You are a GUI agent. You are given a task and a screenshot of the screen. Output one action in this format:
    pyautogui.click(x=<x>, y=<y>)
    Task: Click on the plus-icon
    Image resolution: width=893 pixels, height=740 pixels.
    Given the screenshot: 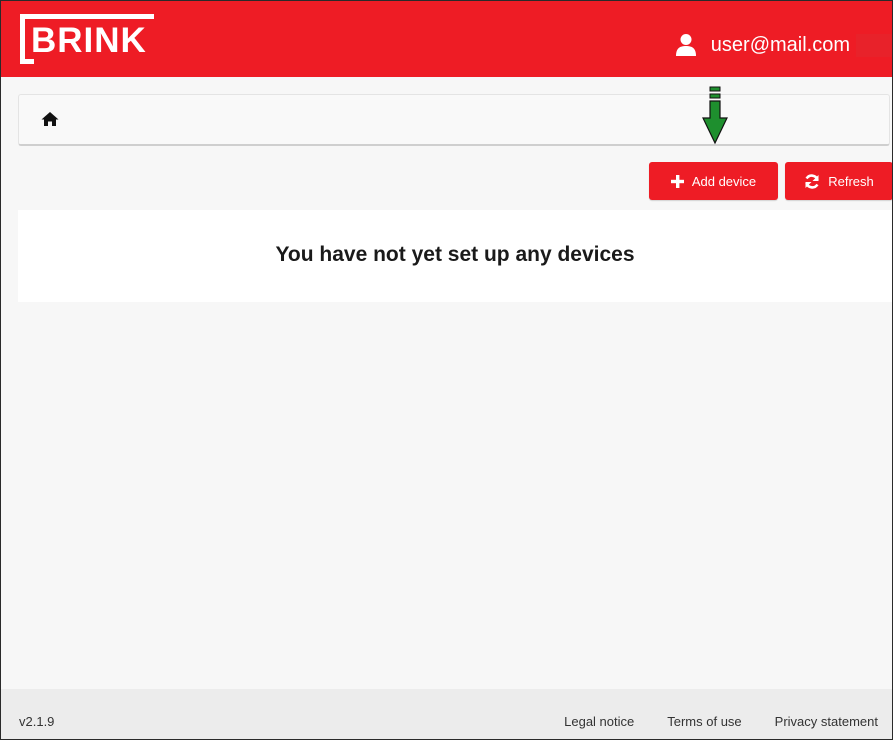 What is the action you would take?
    pyautogui.click(x=677, y=181)
    